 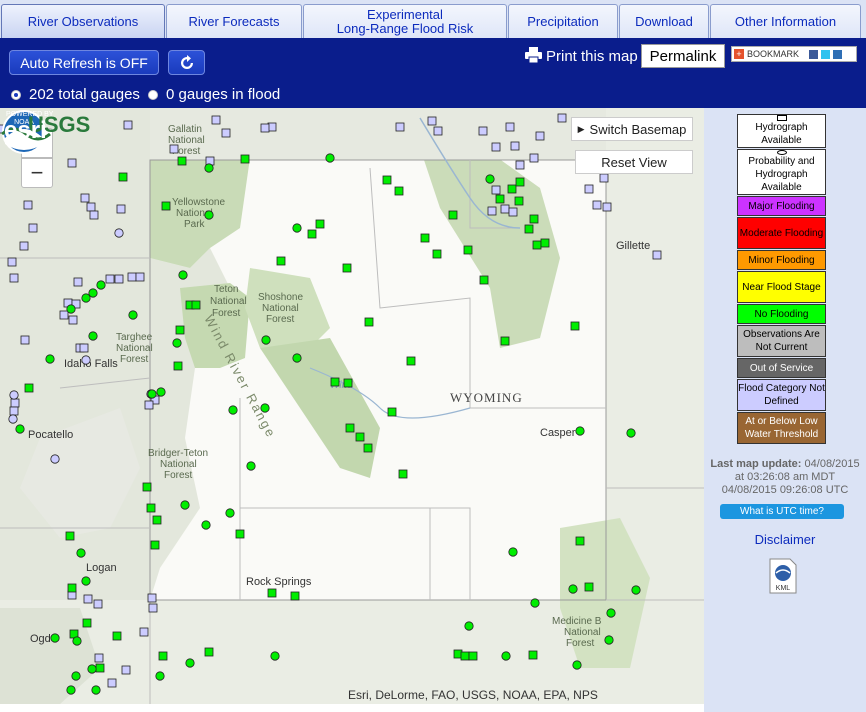 I want to click on printer-icon, so click(x=533, y=55).